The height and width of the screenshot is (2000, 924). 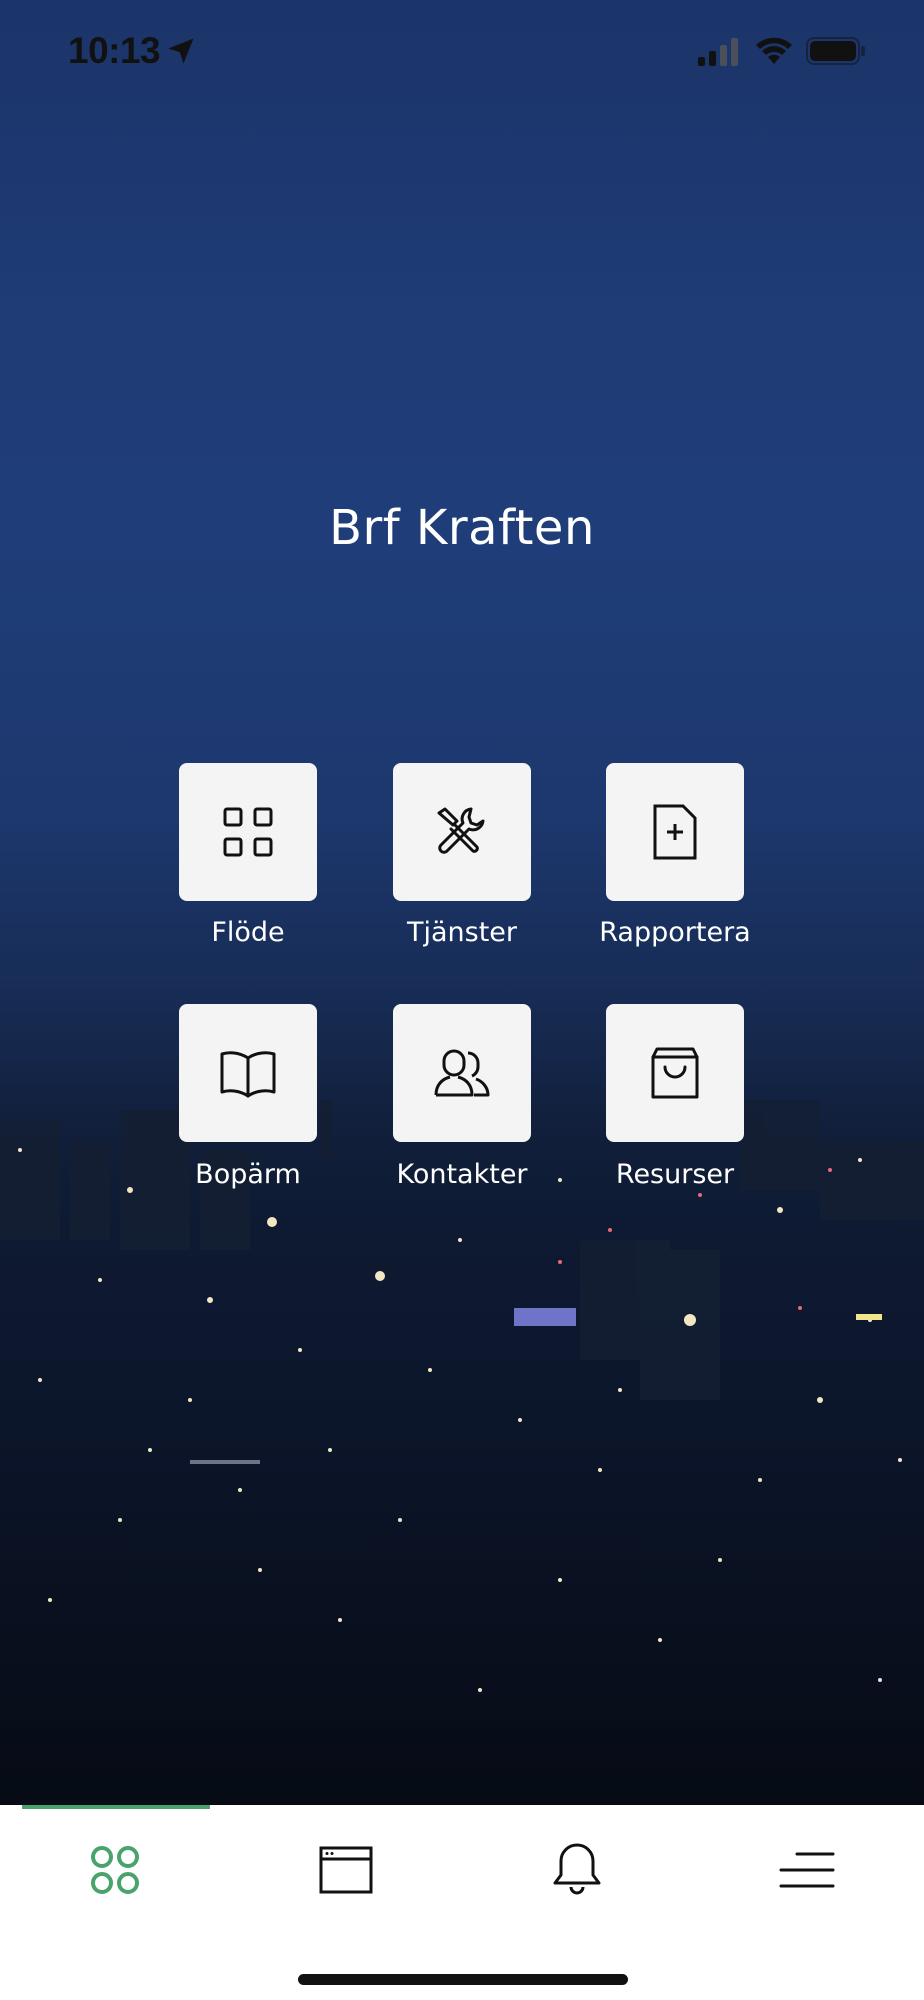 I want to click on contacts-icon, so click(x=462, y=1073).